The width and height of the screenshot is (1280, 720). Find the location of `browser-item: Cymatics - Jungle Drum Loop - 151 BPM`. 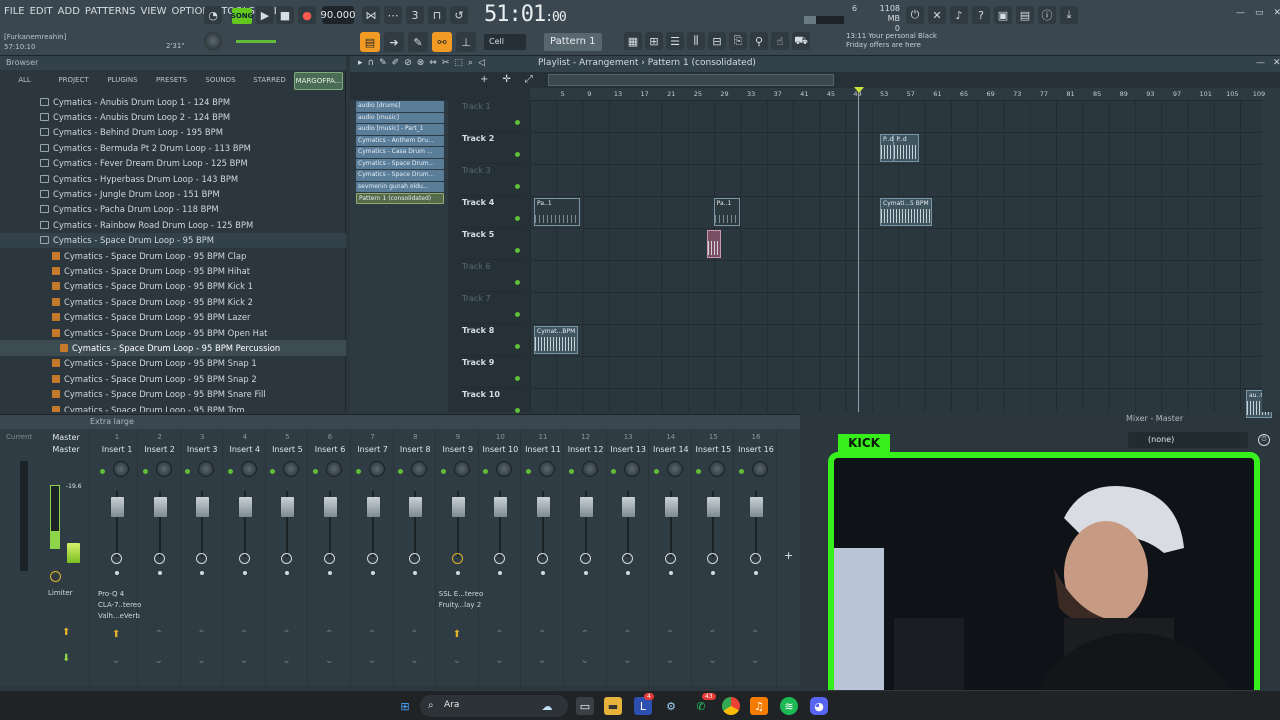

browser-item: Cymatics - Jungle Drum Loop - 151 BPM is located at coordinates (173, 193).